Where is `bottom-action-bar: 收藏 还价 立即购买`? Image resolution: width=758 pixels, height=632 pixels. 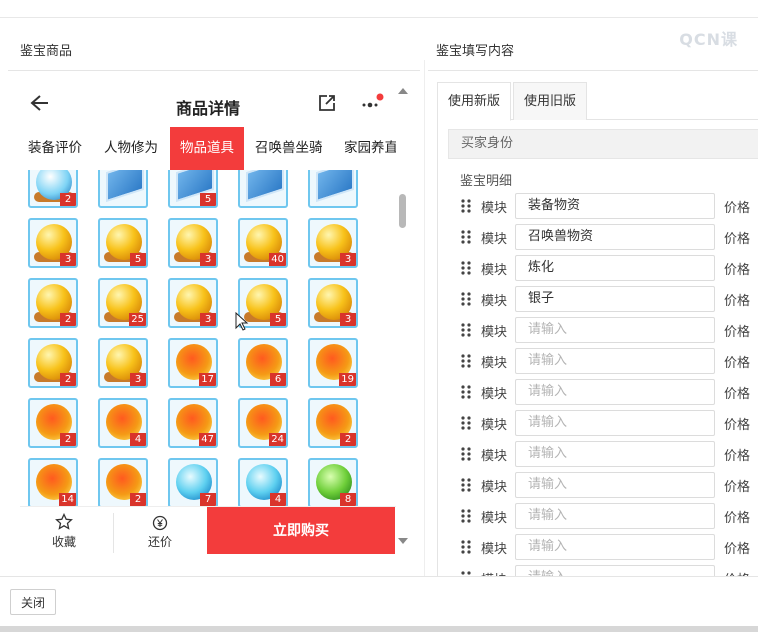
bottom-action-bar: 收藏 还价 立即购买 is located at coordinates (208, 532).